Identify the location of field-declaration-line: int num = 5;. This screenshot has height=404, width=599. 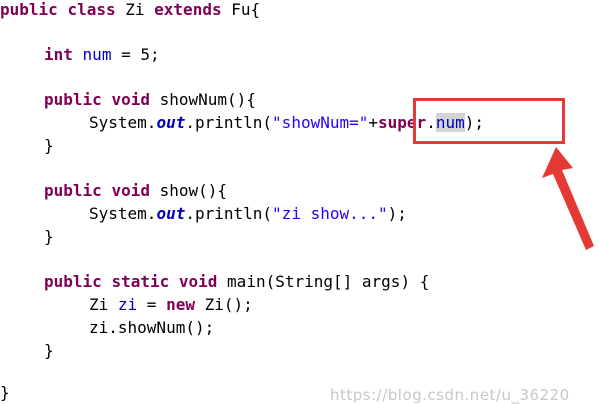
(102, 55).